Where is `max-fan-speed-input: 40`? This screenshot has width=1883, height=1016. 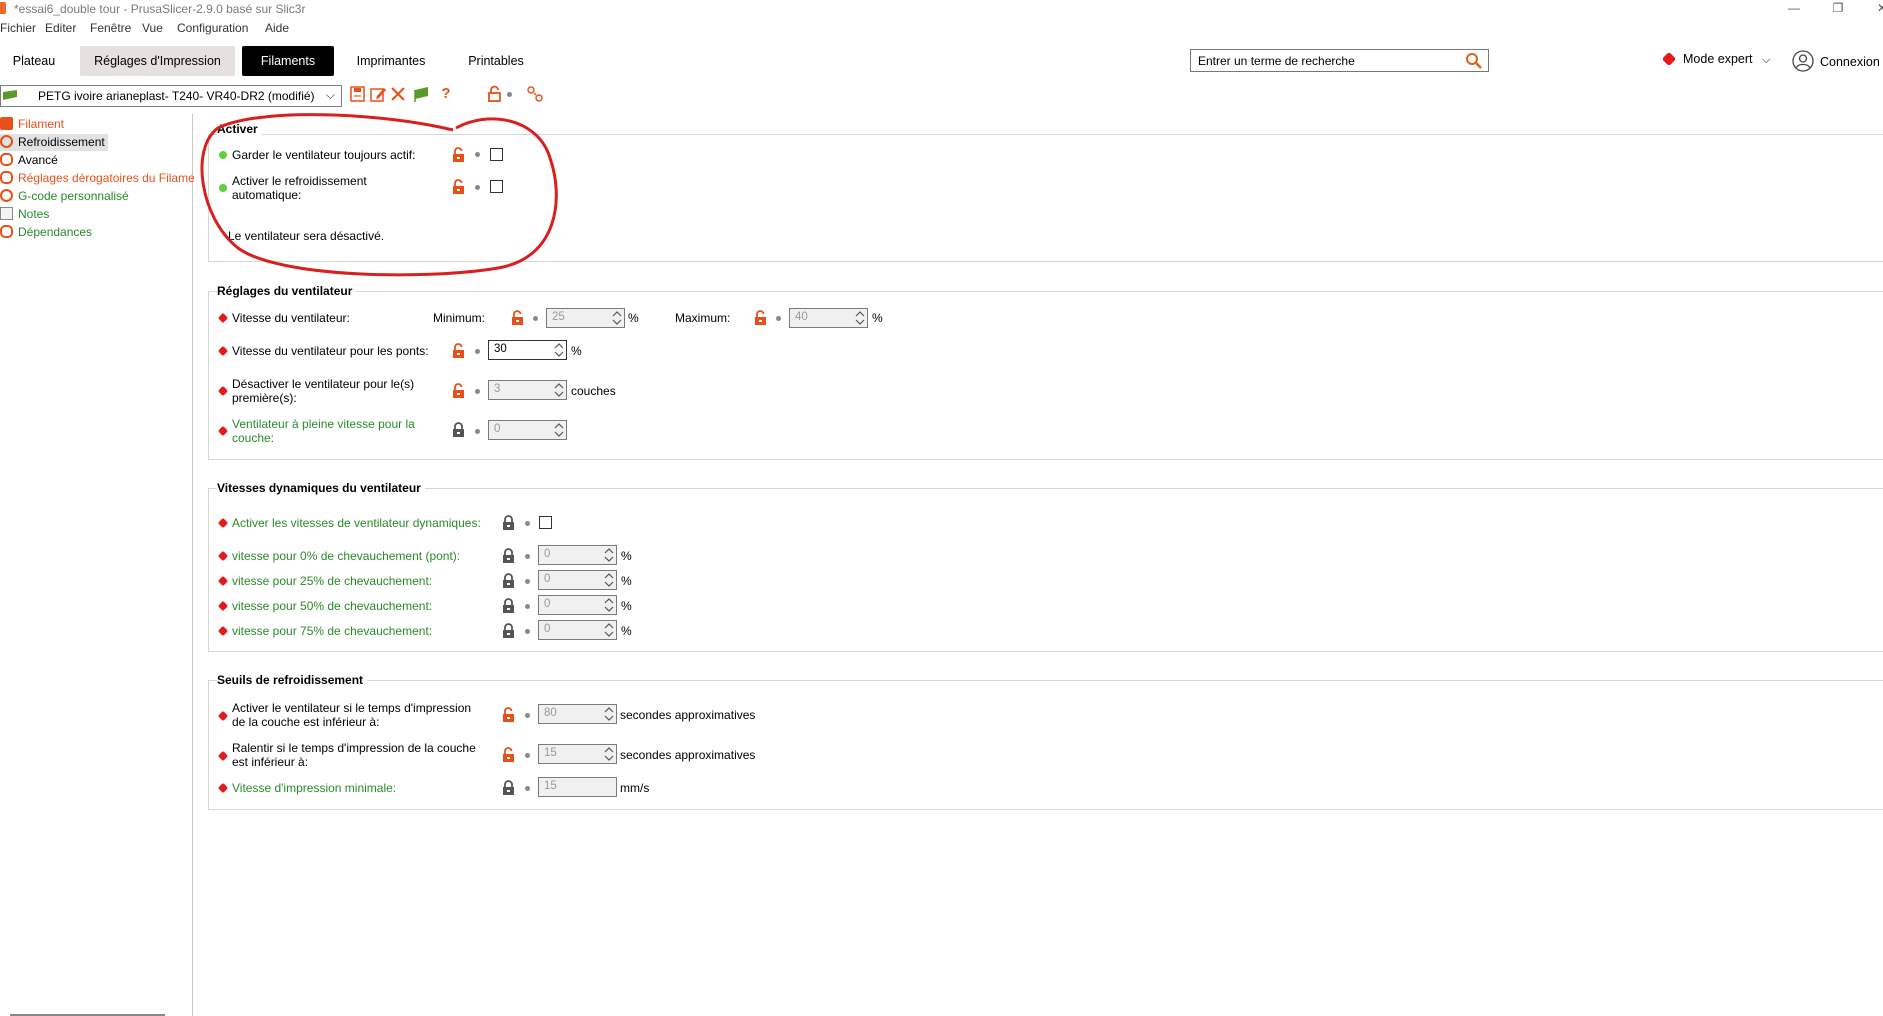 max-fan-speed-input: 40 is located at coordinates (828, 318).